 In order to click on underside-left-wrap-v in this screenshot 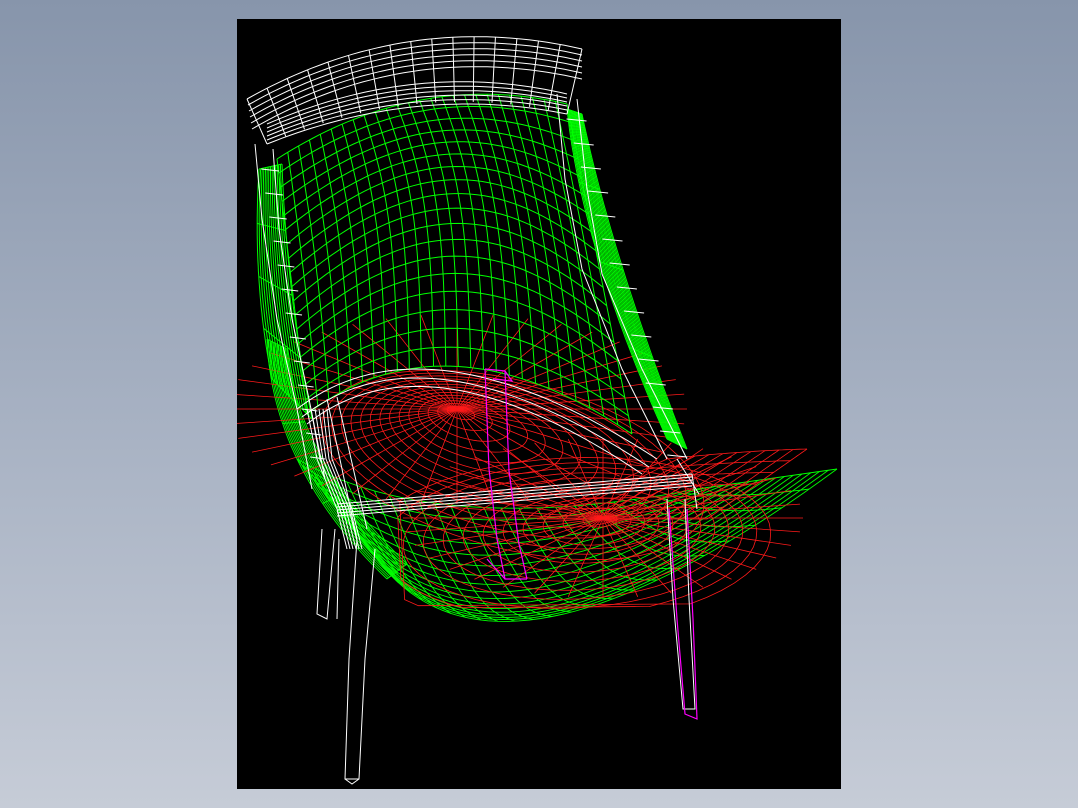, I will do `click(343, 457)`.